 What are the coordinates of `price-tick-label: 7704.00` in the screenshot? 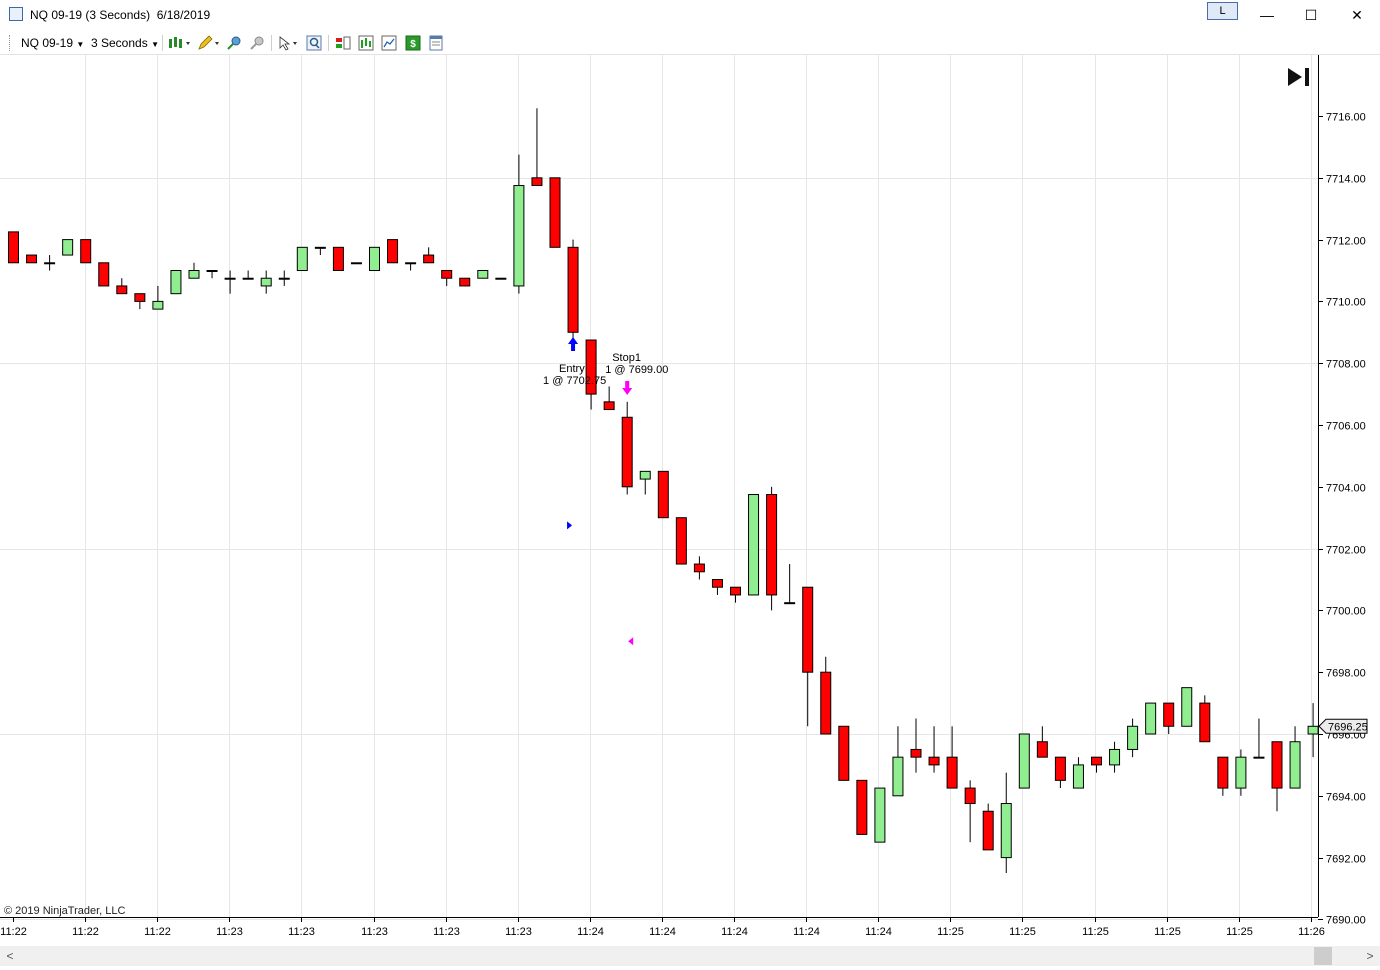 It's located at (1346, 489).